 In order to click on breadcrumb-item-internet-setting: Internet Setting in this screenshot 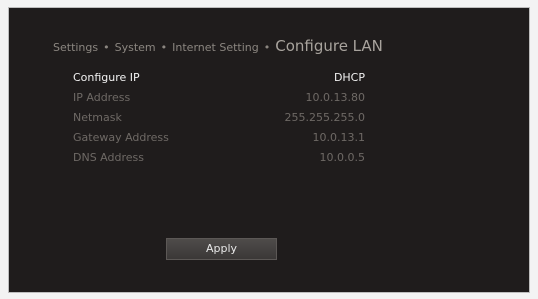, I will do `click(215, 47)`.